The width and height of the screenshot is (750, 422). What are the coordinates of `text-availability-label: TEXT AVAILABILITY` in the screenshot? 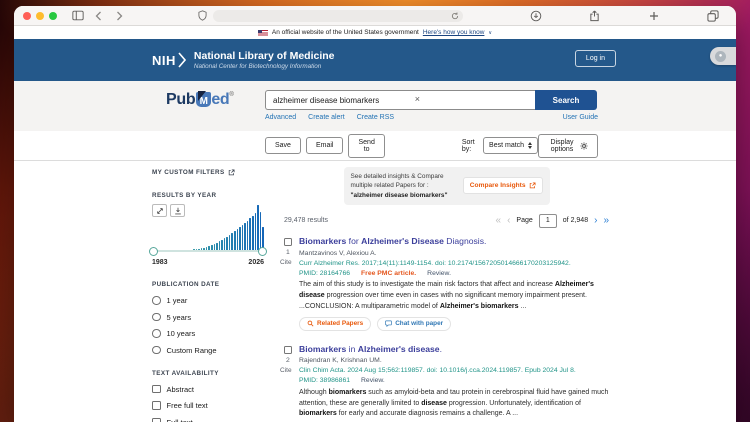 It's located at (185, 373).